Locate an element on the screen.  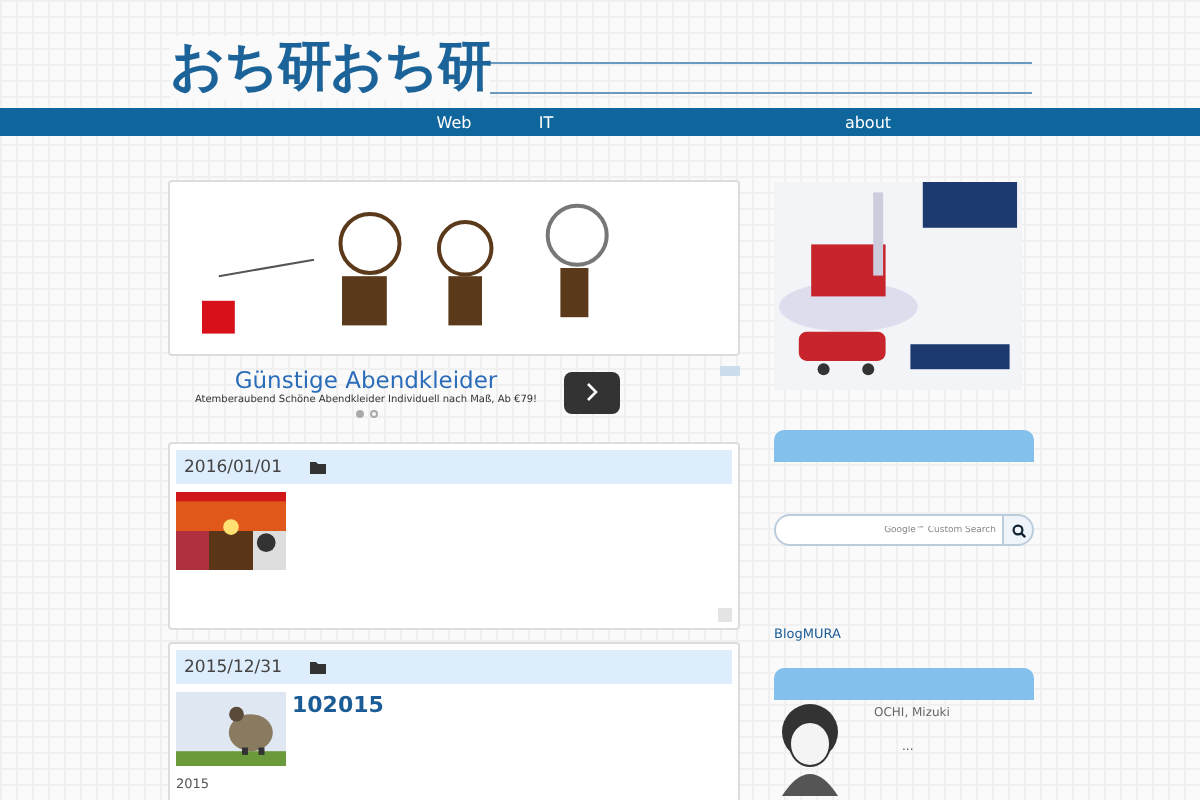
ad-headline: Günstige Abendkleider is located at coordinates (366, 380).